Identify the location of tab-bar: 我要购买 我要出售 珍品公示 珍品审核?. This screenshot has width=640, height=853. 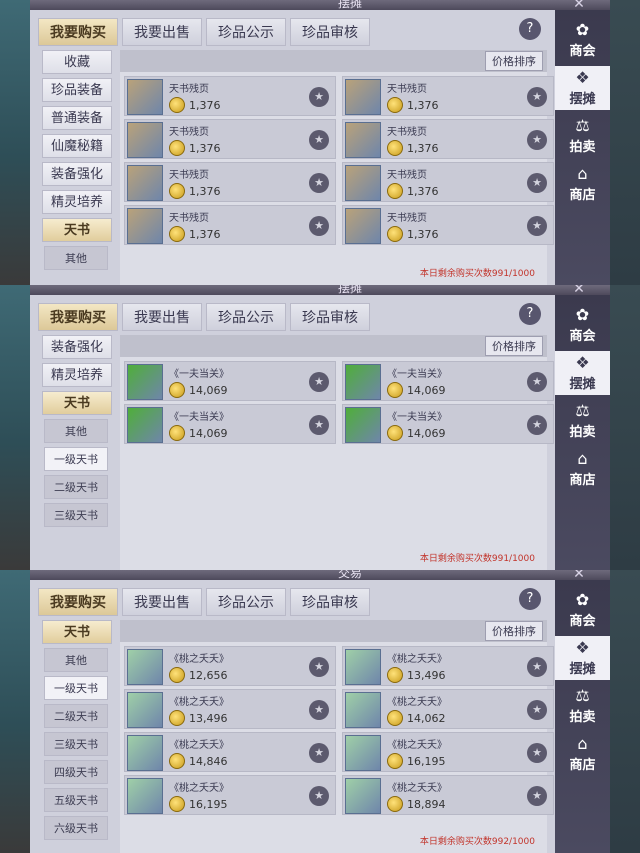
(292, 317).